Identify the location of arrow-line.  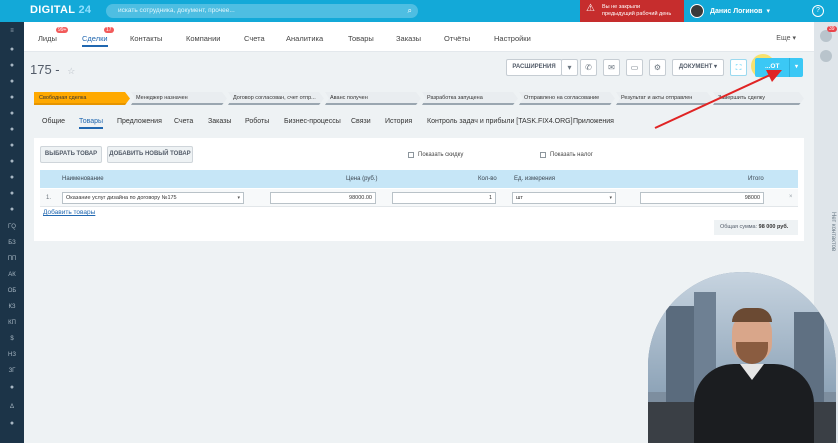
(712, 101).